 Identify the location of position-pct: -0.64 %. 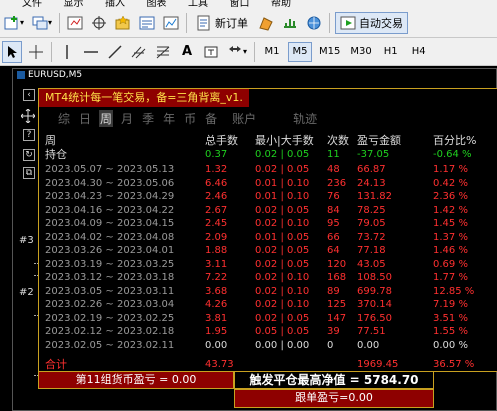
(452, 154).